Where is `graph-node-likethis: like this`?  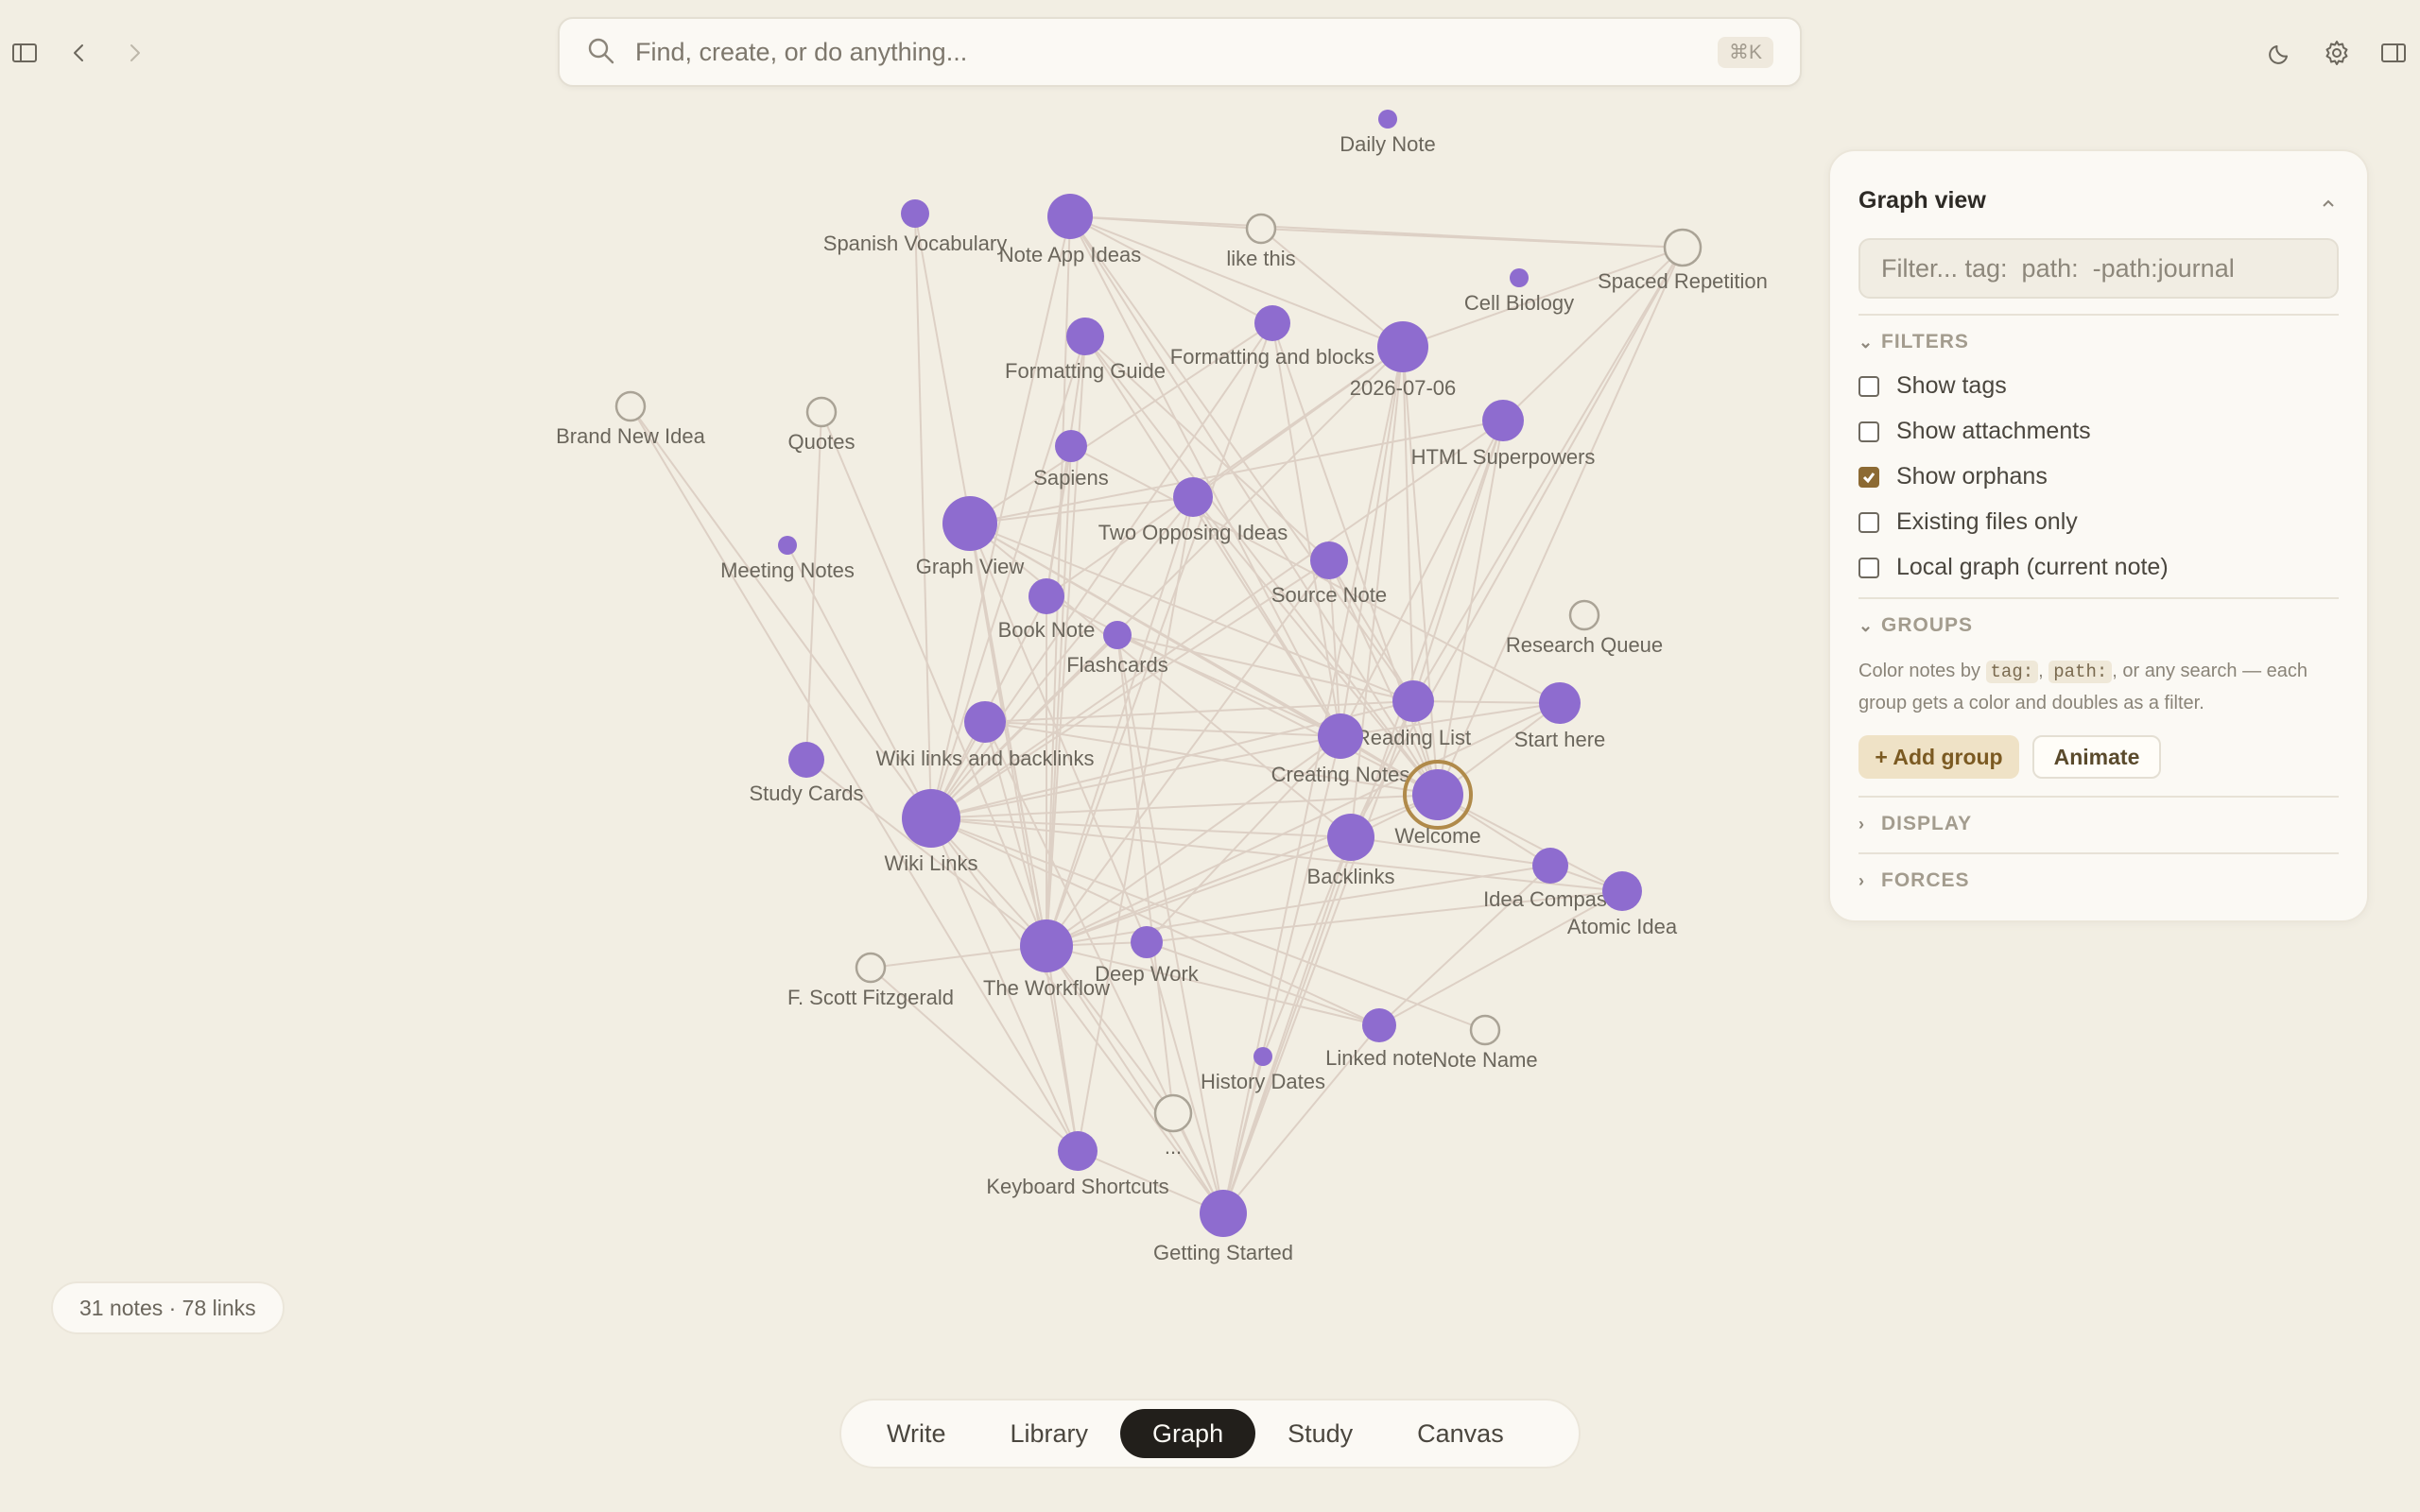
graph-node-likethis: like this is located at coordinates (1261, 241).